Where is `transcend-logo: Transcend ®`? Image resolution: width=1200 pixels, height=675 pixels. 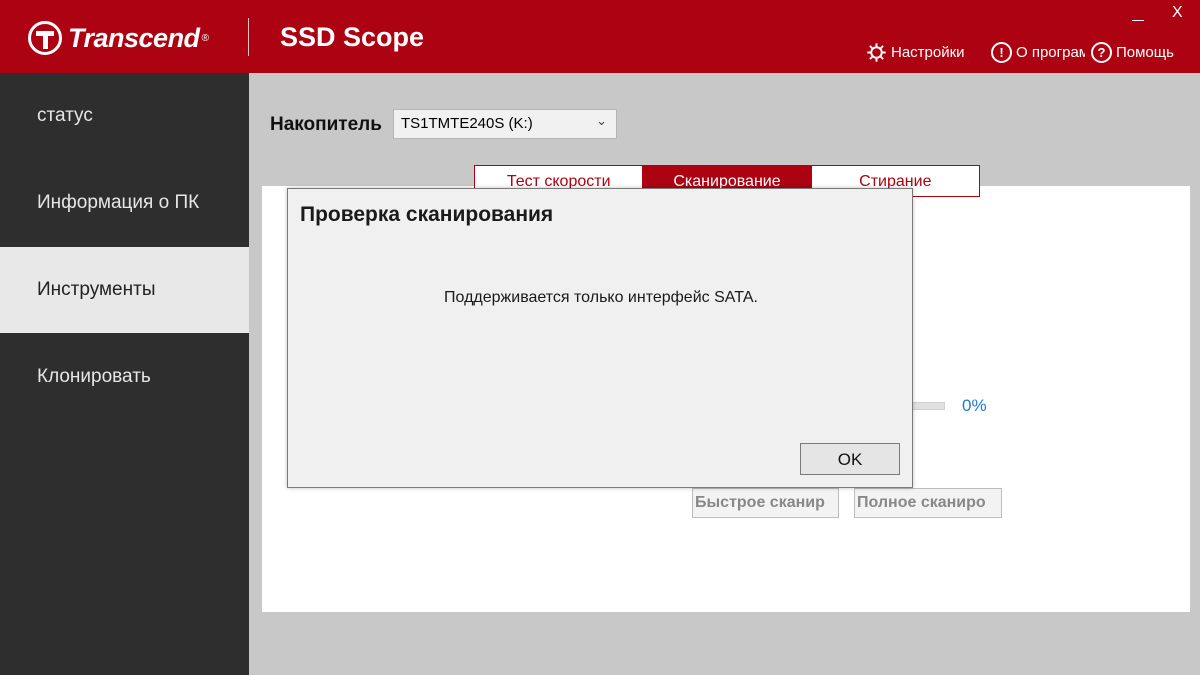 transcend-logo: Transcend ® is located at coordinates (118, 38).